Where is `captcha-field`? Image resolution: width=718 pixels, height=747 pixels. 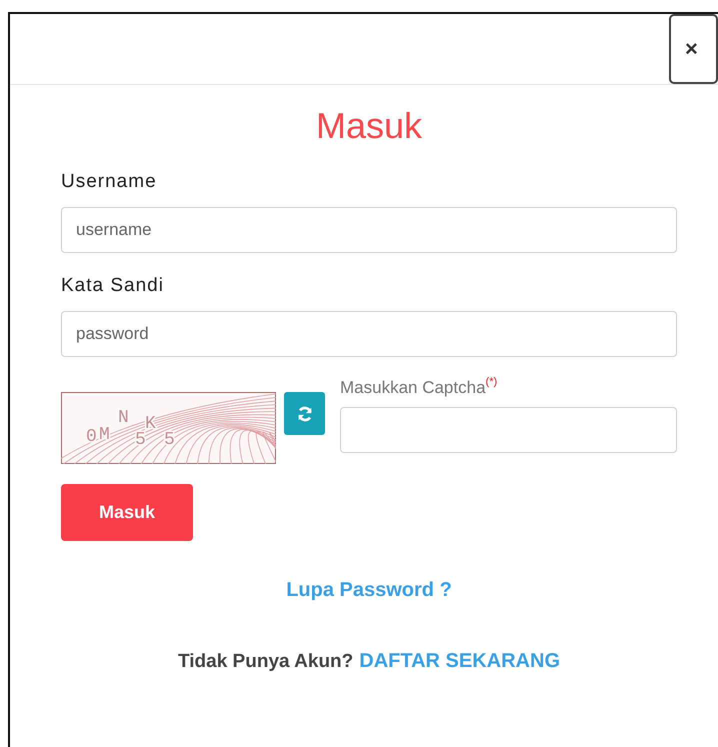 captcha-field is located at coordinates (508, 430).